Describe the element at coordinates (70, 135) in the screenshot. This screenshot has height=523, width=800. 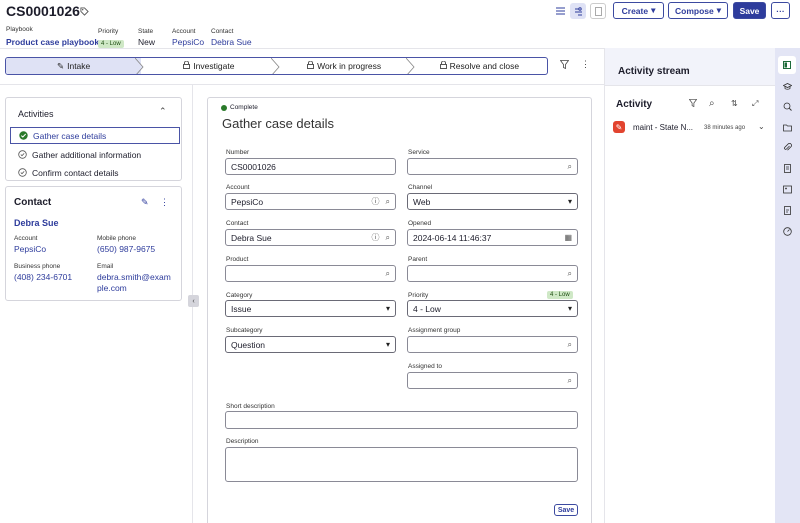
I see `activity-label: Gather case details` at that location.